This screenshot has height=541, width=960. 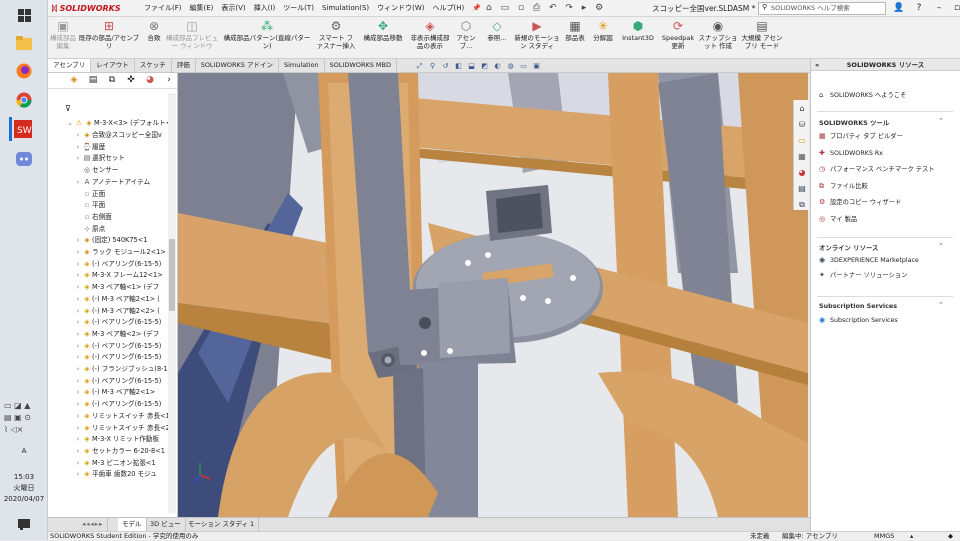 What do you see at coordinates (445, 66) in the screenshot?
I see `previous-view-icon: ↺` at bounding box center [445, 66].